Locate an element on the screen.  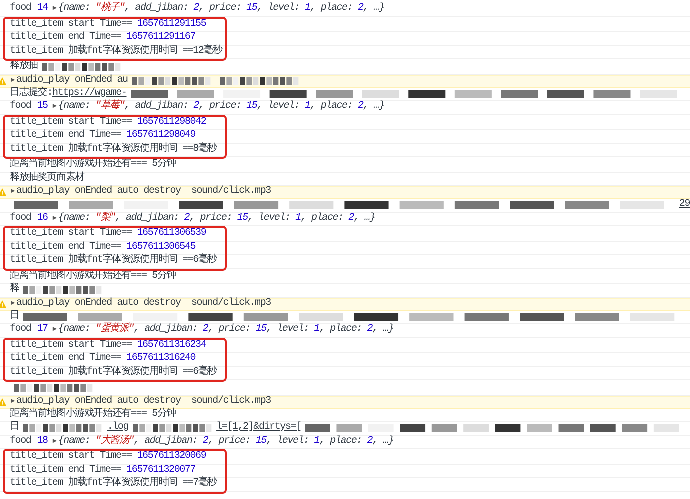
number-value: 1657611316234 is located at coordinates (171, 346).